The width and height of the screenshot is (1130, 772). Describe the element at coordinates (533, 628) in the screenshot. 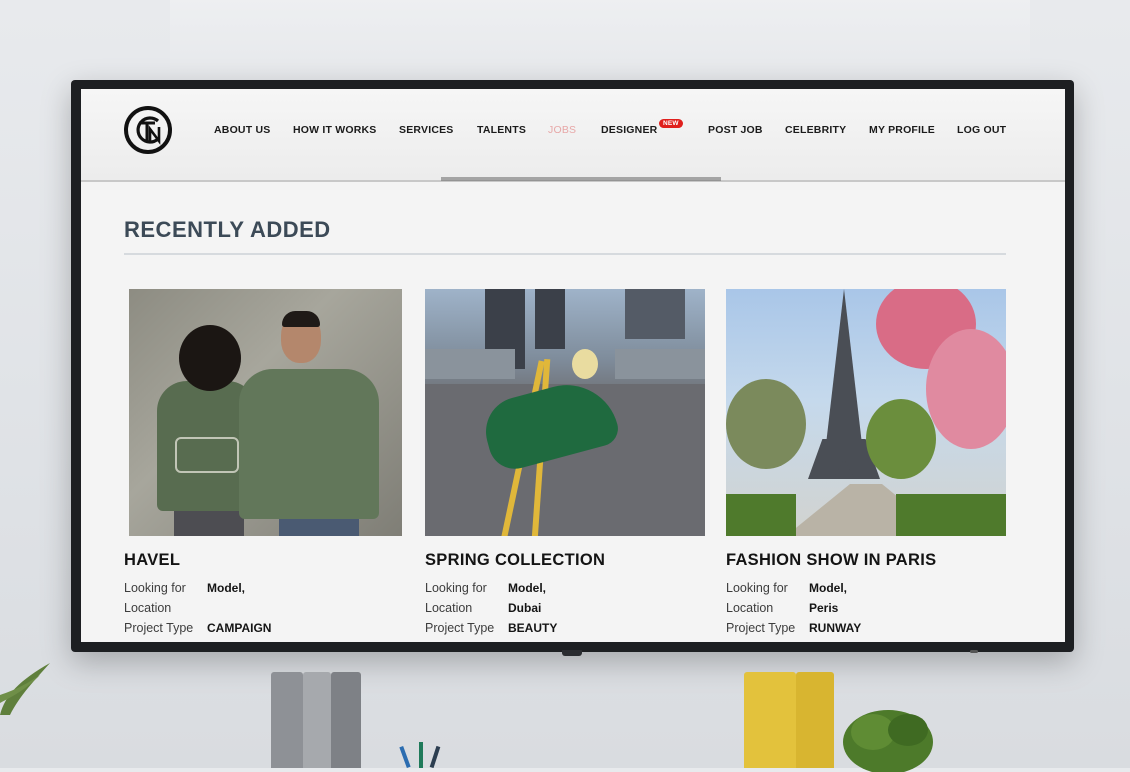

I see `project-type-value: BEAUTY` at that location.